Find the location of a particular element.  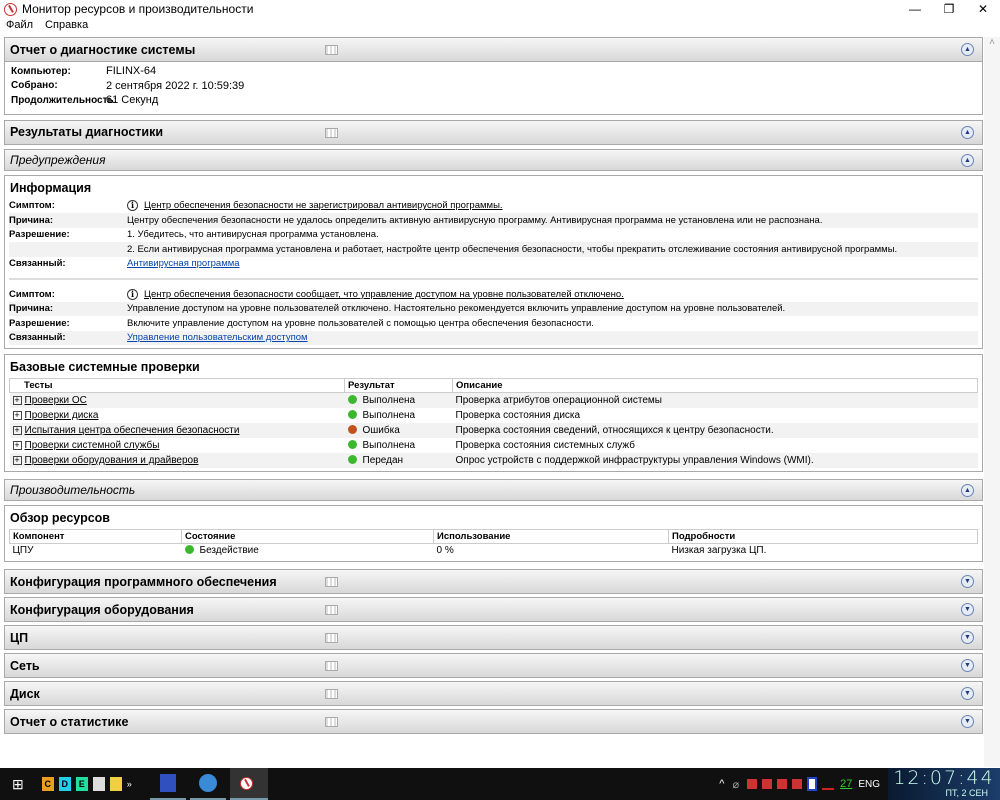

section-warnings-header: Предупреждения ▲ is located at coordinates (493, 159).